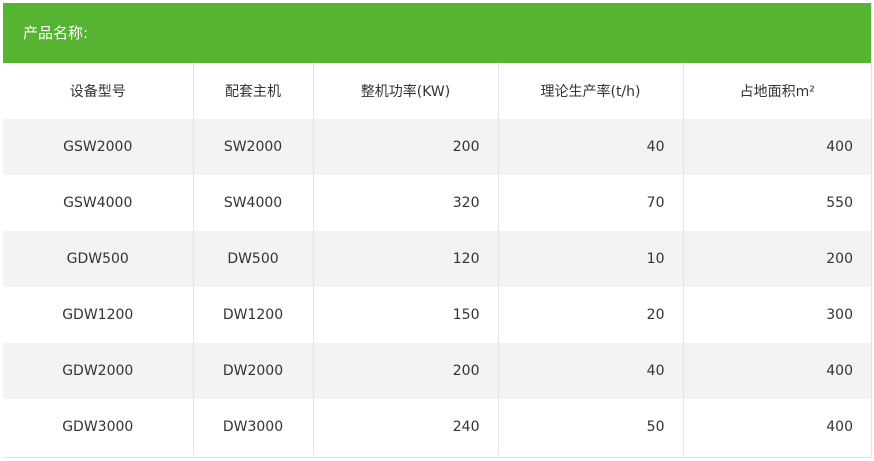 This screenshot has width=874, height=461. What do you see at coordinates (98, 147) in the screenshot?
I see `cell-model: GSW2000` at bounding box center [98, 147].